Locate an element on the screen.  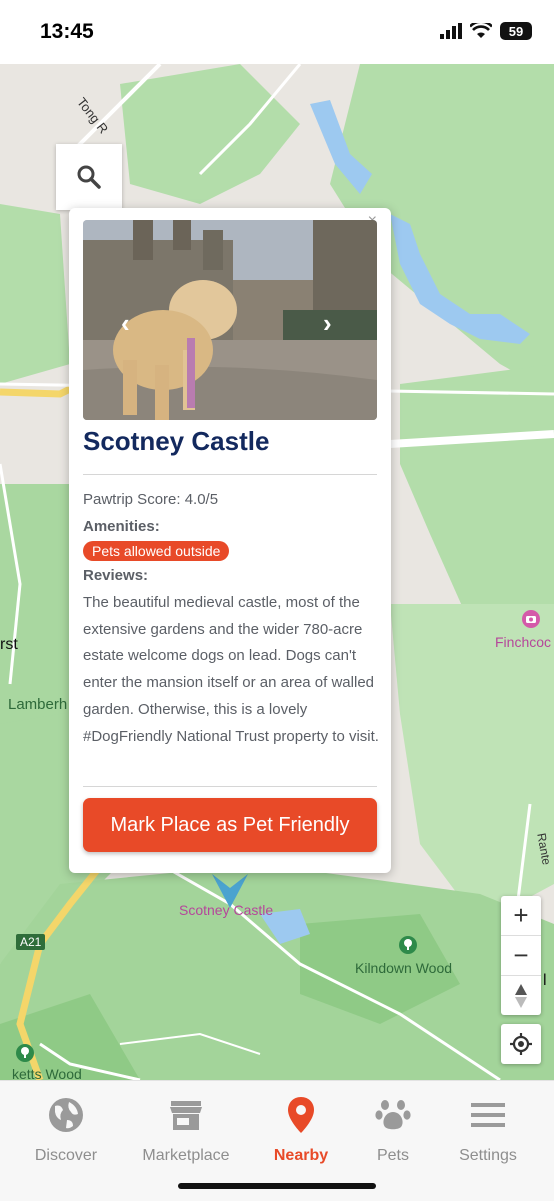
tab-pets: Pets is located at coordinates (393, 1130).